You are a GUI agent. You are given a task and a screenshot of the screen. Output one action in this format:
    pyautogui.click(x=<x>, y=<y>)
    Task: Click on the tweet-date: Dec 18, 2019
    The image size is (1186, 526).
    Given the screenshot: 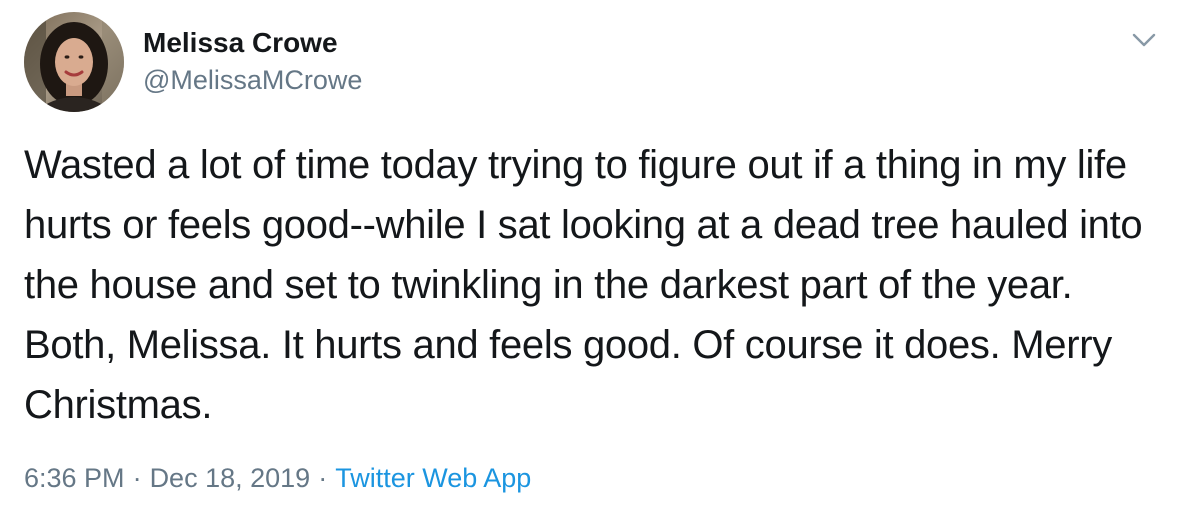 What is the action you would take?
    pyautogui.click(x=230, y=478)
    